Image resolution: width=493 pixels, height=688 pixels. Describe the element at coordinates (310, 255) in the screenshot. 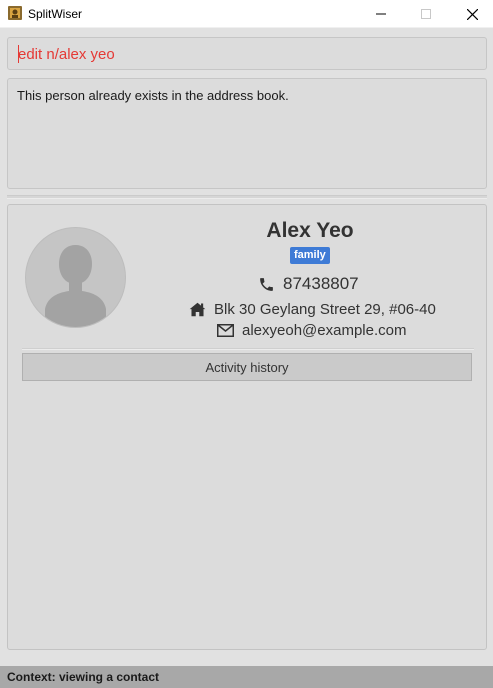

I see `tag-badge: family` at that location.